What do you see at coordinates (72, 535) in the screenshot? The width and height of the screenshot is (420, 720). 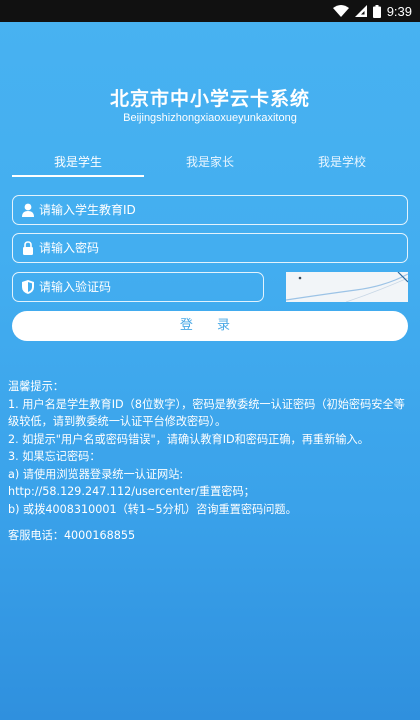 I see `service-phone: 客服电话：4000168855` at bounding box center [72, 535].